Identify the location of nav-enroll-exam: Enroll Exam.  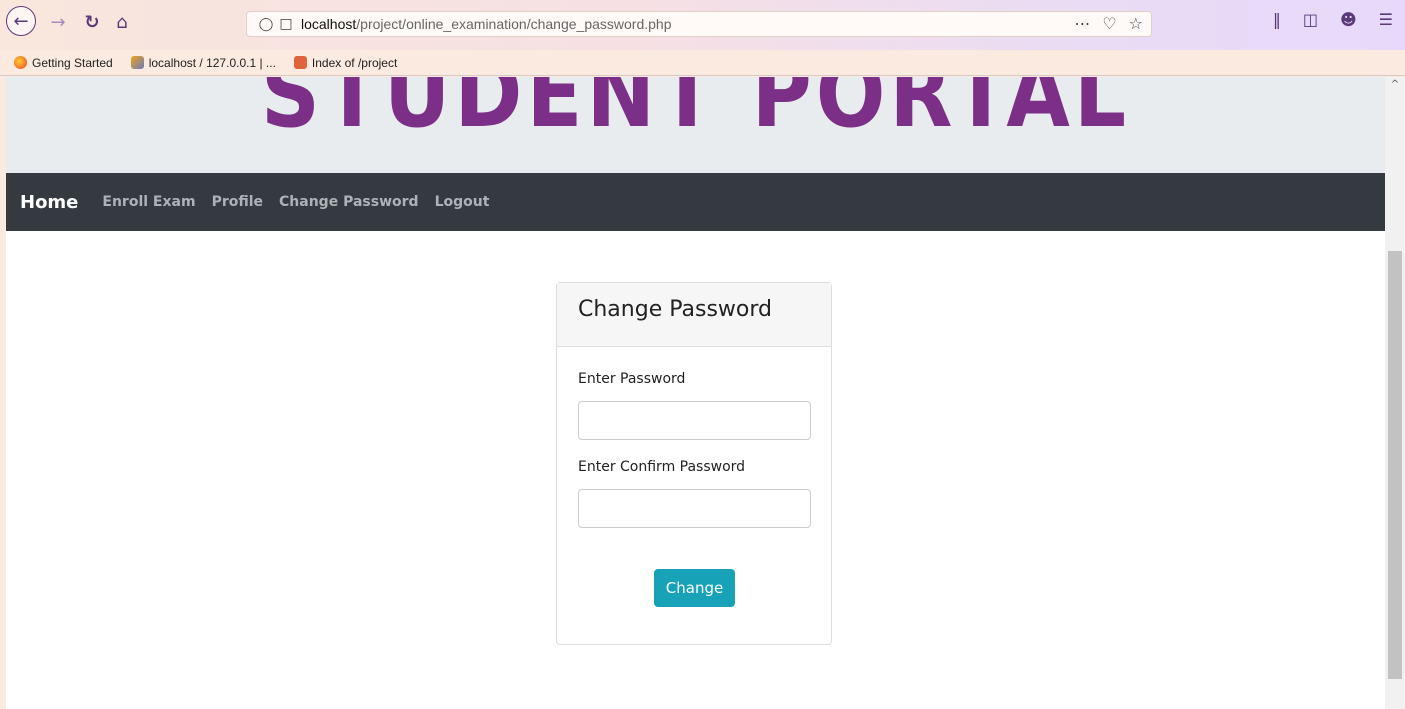
(148, 202).